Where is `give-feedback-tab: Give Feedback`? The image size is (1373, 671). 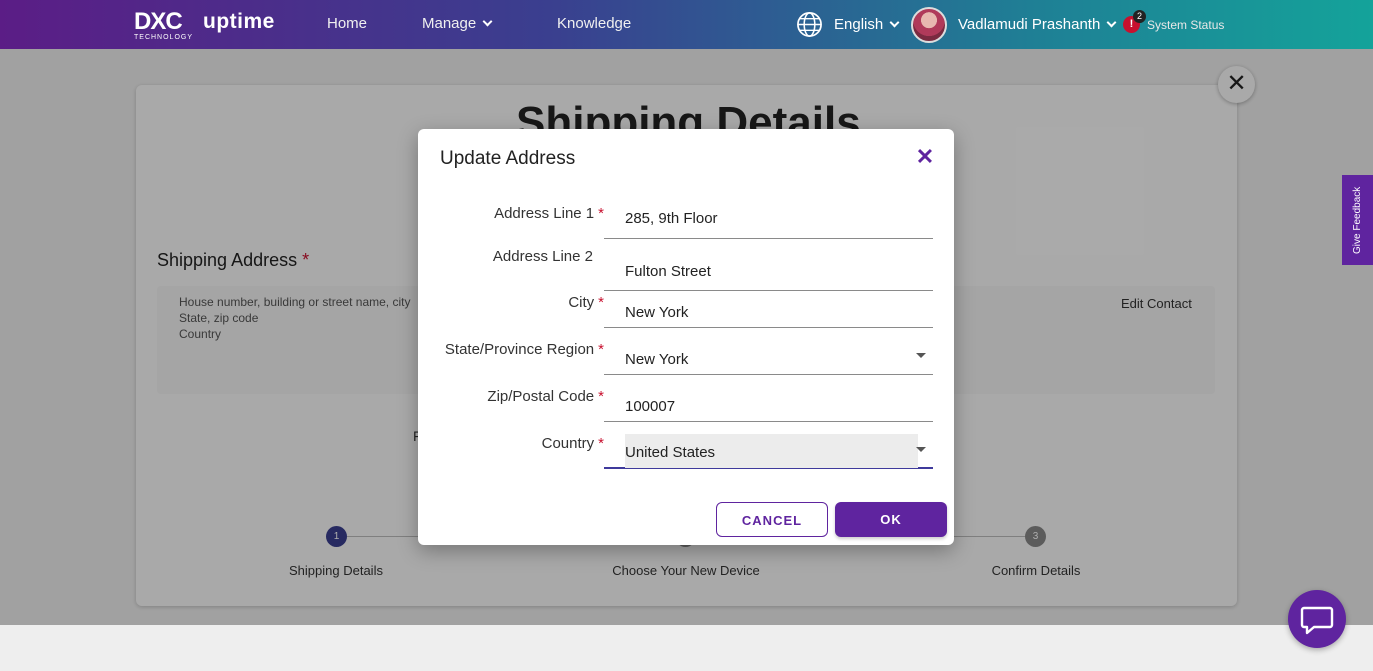 give-feedback-tab: Give Feedback is located at coordinates (1357, 220).